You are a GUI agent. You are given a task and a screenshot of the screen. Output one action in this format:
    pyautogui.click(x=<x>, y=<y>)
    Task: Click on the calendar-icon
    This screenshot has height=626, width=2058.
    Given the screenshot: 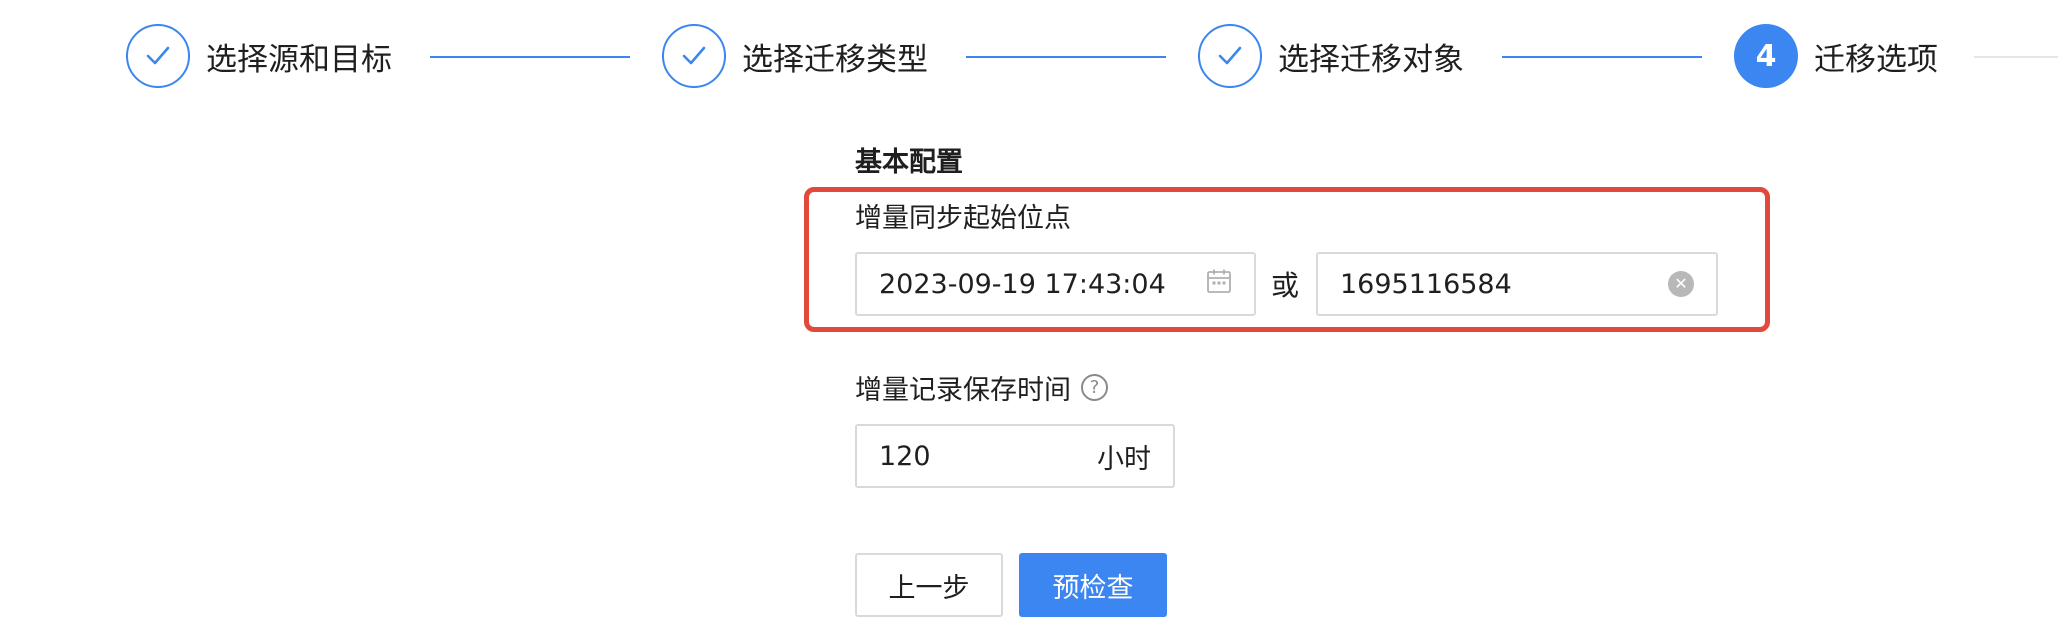 What is the action you would take?
    pyautogui.click(x=1219, y=284)
    